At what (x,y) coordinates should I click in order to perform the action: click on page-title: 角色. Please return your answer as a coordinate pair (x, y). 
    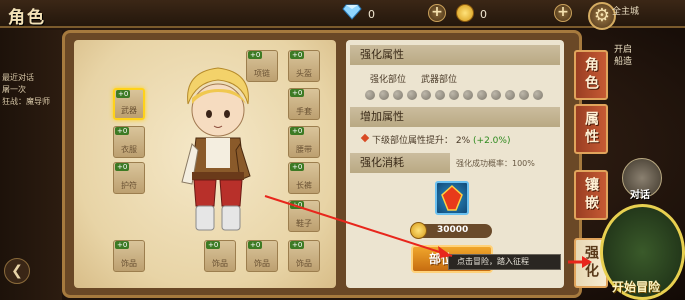
    Looking at the image, I should click on (27, 18).